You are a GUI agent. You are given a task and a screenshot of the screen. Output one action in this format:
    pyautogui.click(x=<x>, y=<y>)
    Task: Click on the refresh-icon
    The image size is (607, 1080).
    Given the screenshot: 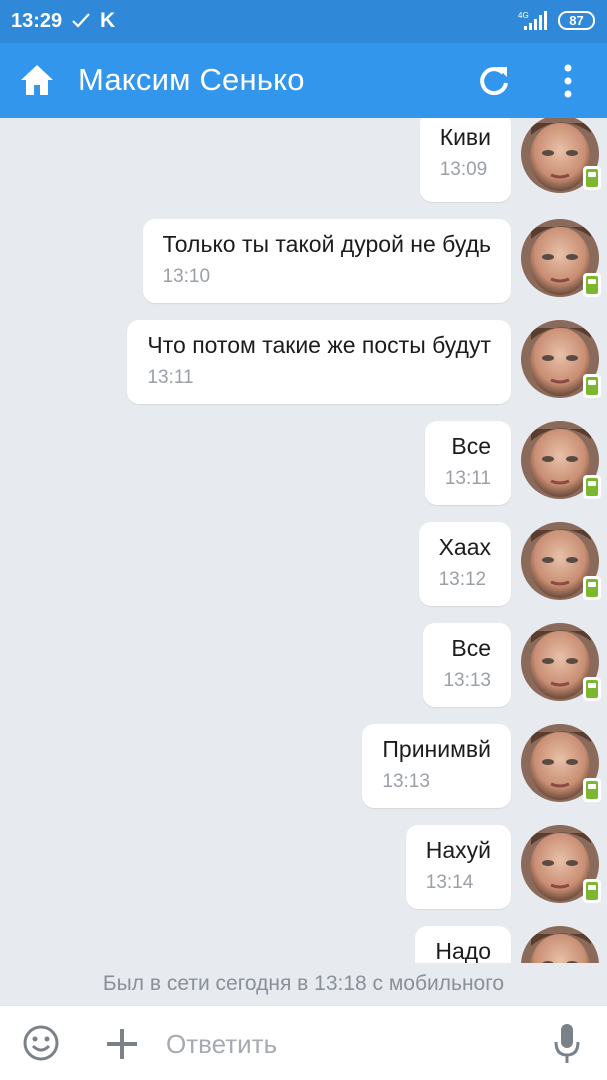 What is the action you would take?
    pyautogui.click(x=494, y=81)
    